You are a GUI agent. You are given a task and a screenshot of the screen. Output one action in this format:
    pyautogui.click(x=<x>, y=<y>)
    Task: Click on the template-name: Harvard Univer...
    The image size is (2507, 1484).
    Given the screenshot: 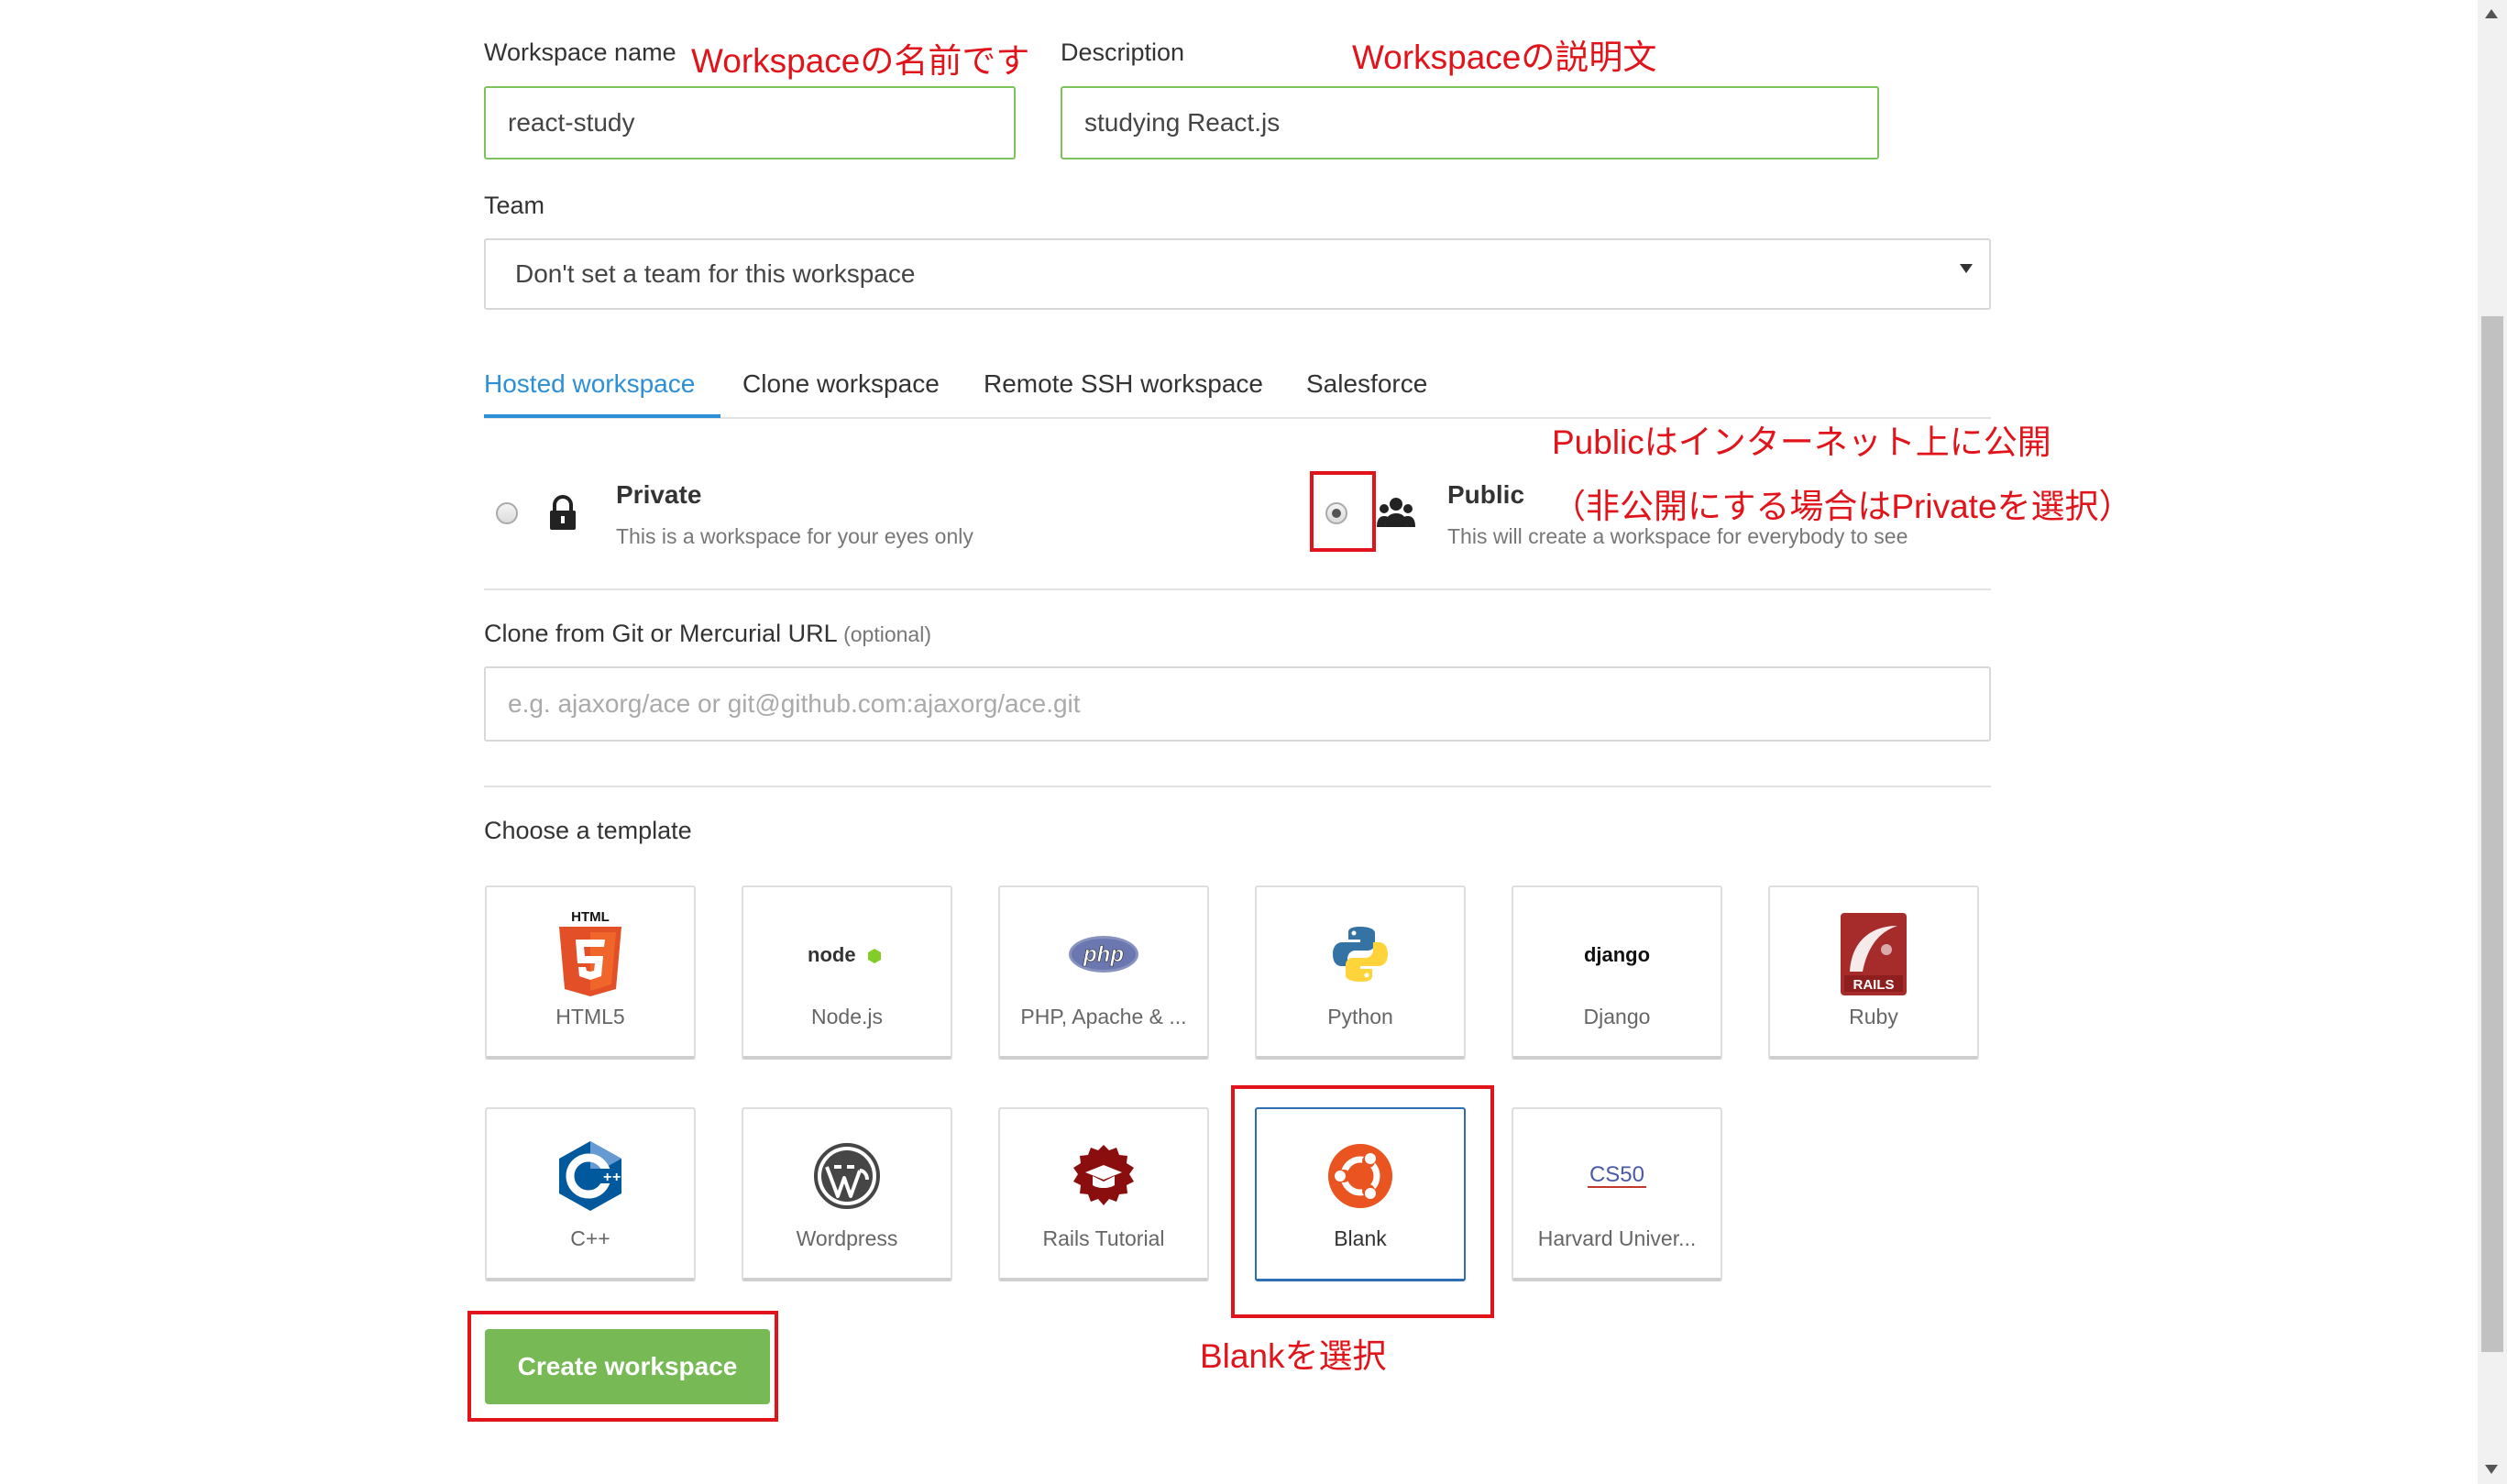 What is the action you would take?
    pyautogui.click(x=1617, y=1238)
    